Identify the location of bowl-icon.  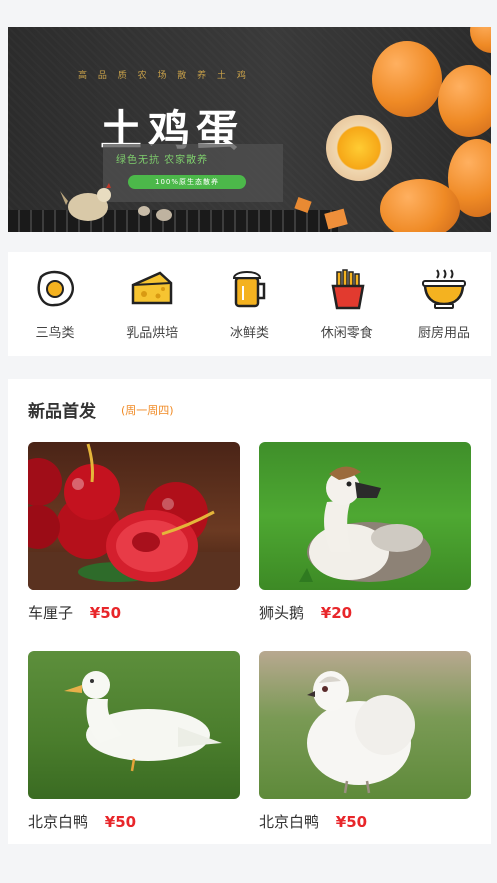
(444, 289).